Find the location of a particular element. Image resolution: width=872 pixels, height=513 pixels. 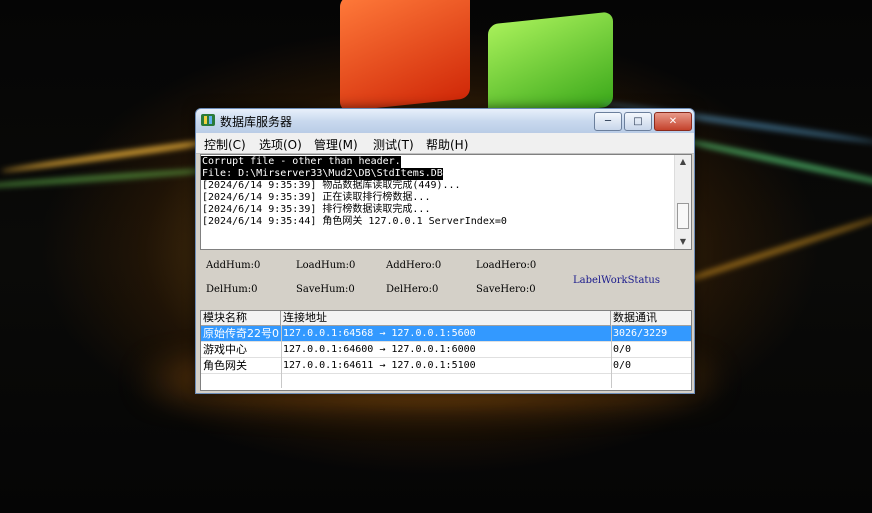

scroll-thumb is located at coordinates (683, 216).